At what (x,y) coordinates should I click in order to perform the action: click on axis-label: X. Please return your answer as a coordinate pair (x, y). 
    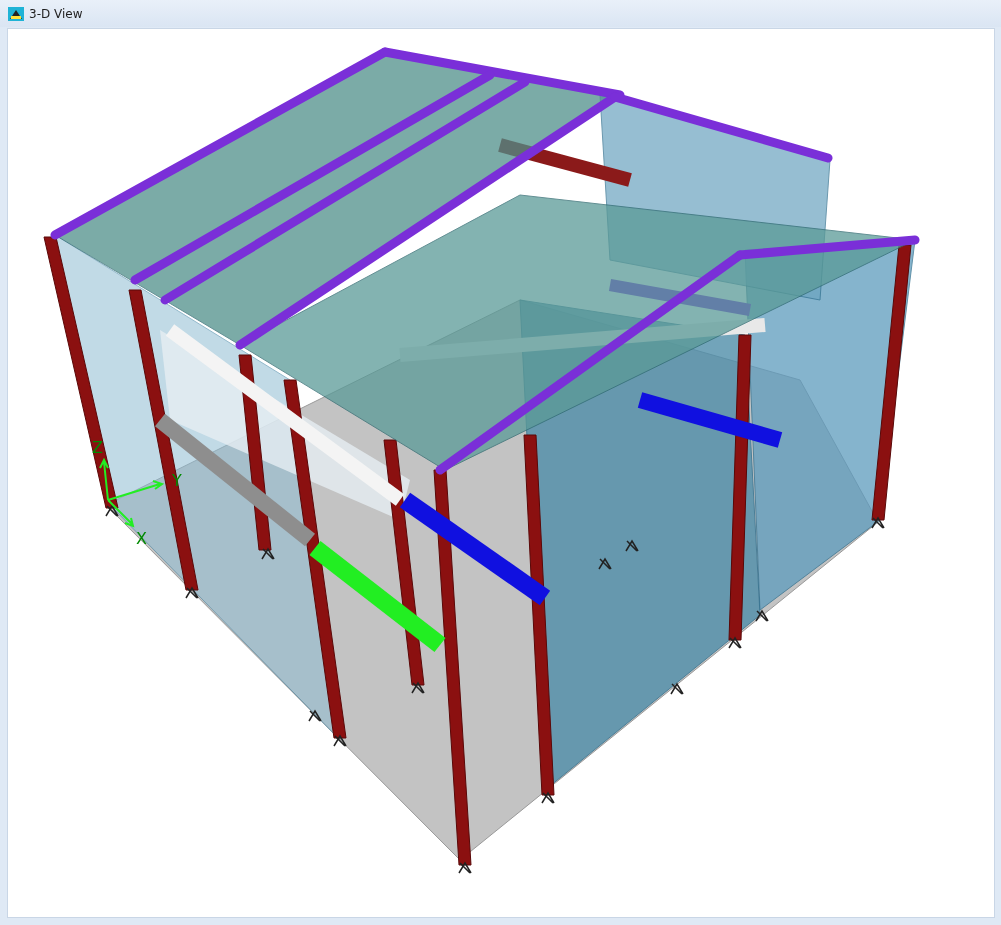
    Looking at the image, I should click on (141, 538).